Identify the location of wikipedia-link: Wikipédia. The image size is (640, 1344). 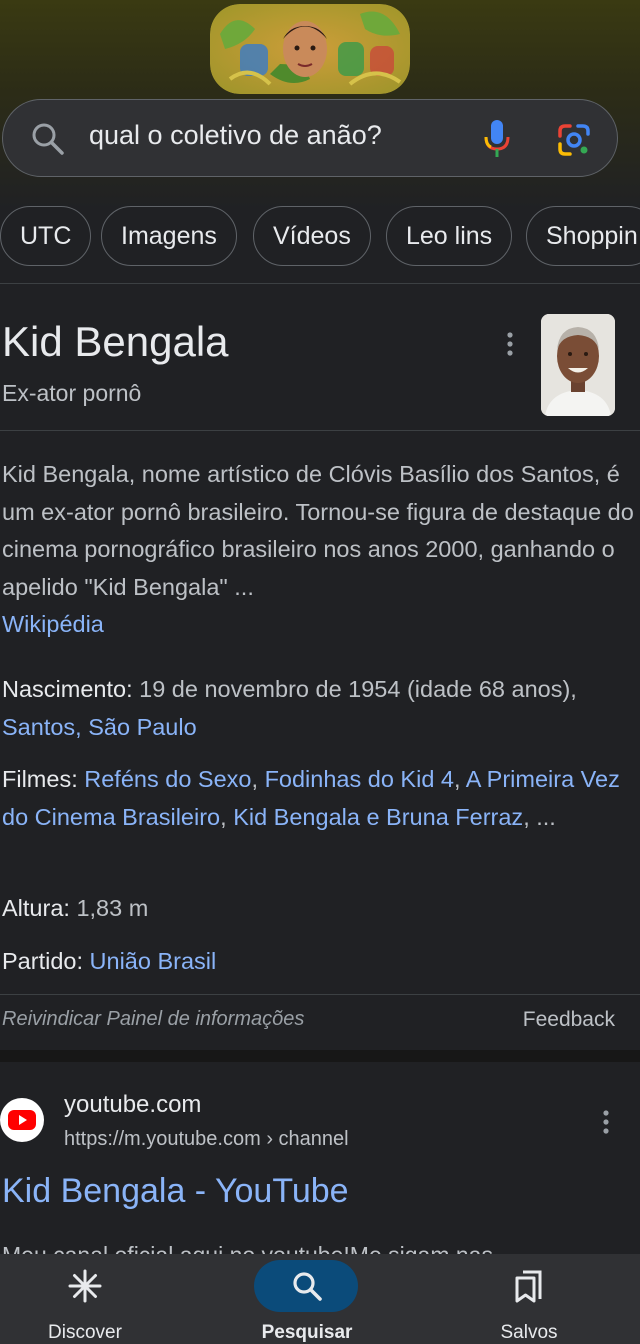
(53, 624).